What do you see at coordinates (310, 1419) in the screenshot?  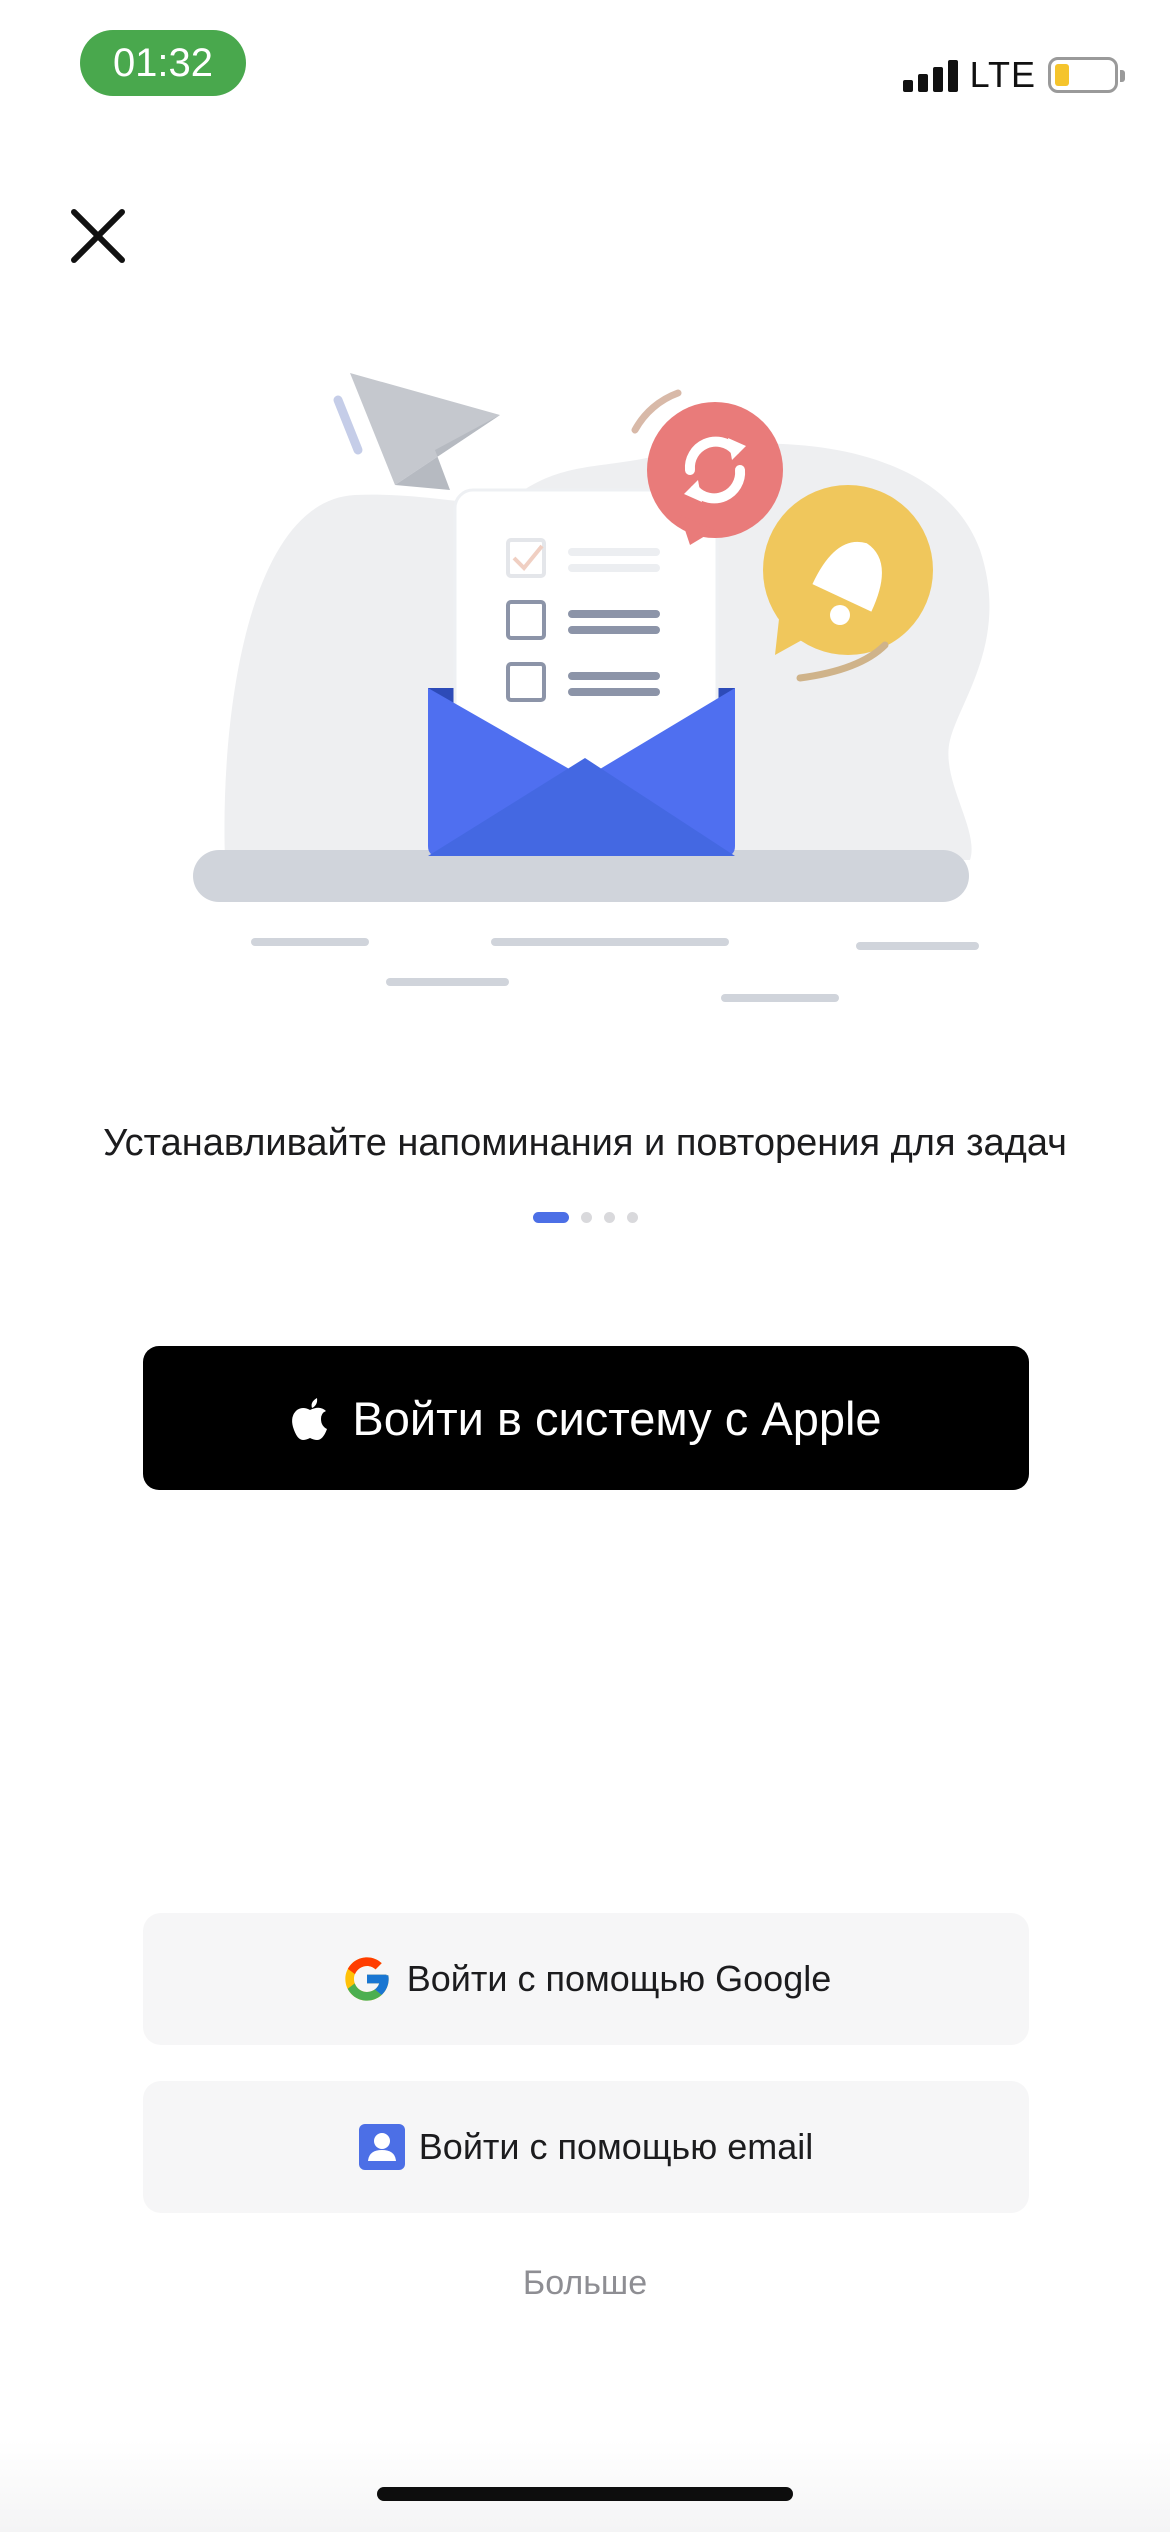 I see `apple-icon` at bounding box center [310, 1419].